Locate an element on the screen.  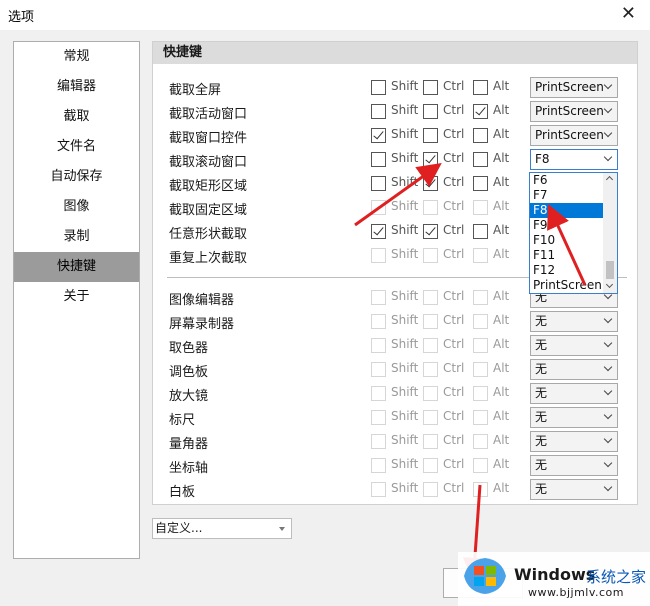
sidebar-item-8: 关于 is located at coordinates (76, 297).